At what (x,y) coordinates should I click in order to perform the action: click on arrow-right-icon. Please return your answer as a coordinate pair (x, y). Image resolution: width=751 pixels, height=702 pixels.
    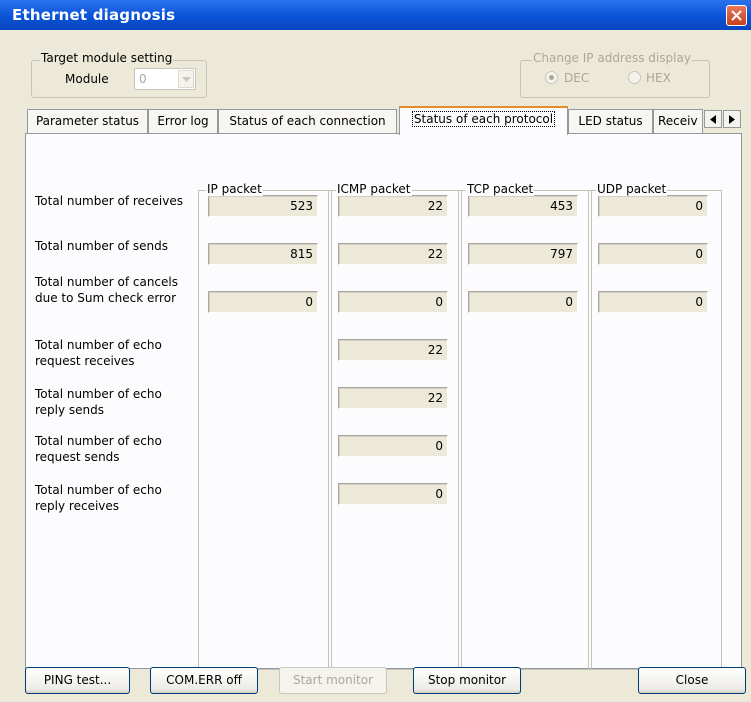
    Looking at the image, I should click on (732, 119).